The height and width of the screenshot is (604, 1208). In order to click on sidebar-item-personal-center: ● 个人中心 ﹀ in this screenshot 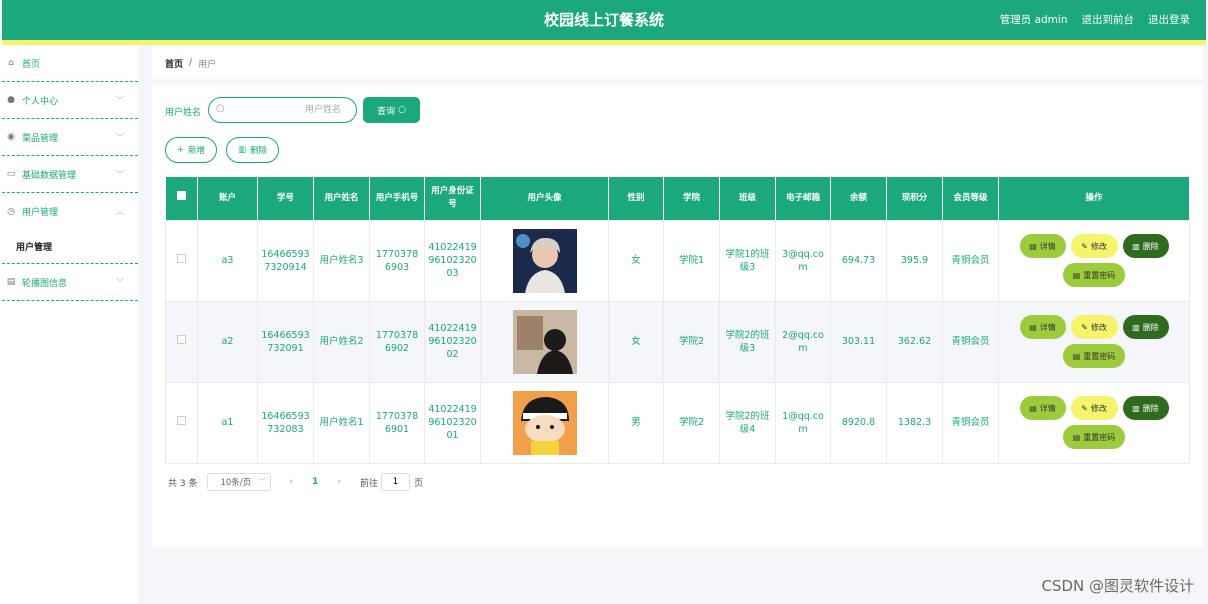, I will do `click(70, 100)`.